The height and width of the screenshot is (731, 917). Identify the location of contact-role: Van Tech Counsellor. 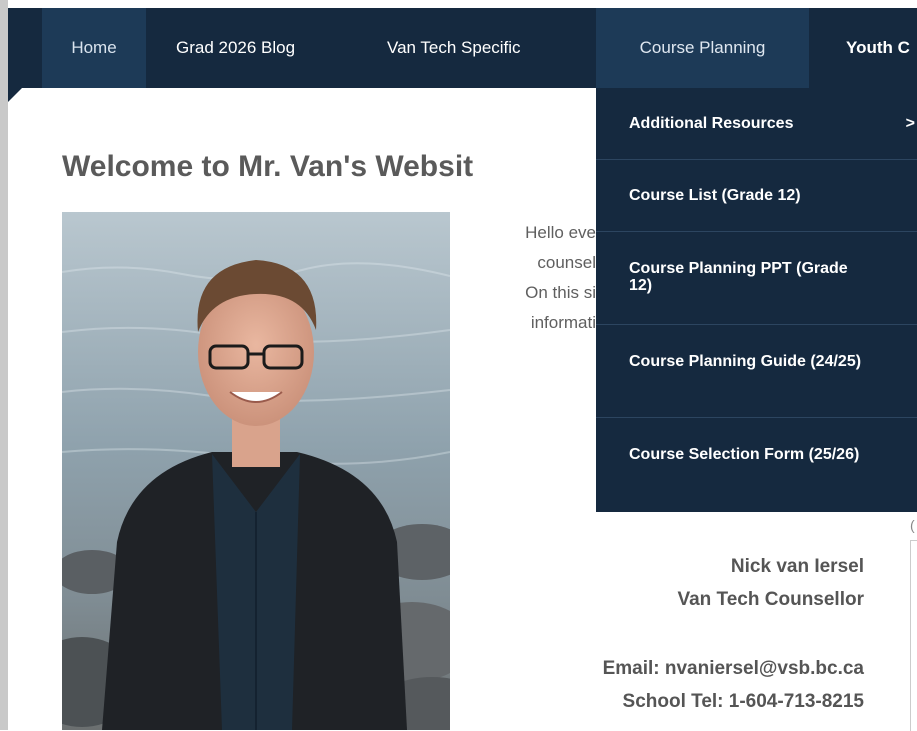
(770, 599).